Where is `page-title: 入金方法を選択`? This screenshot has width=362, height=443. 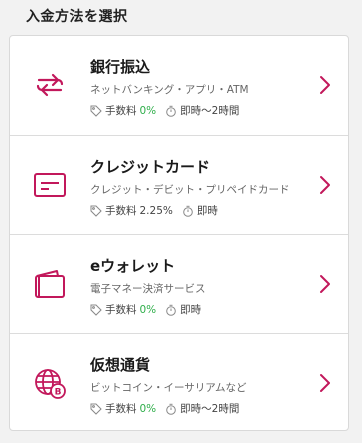 page-title: 入金方法を選択 is located at coordinates (77, 17).